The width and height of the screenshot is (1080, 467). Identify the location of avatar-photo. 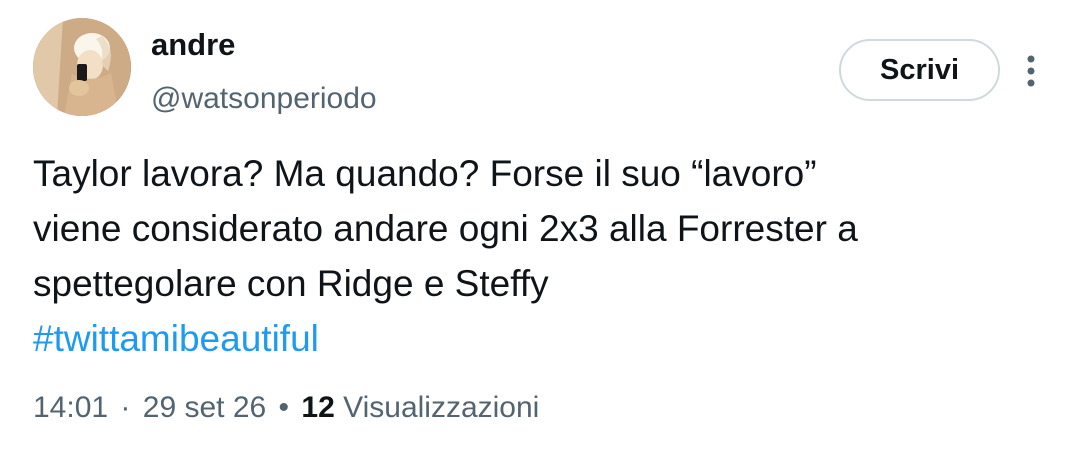
(82, 67).